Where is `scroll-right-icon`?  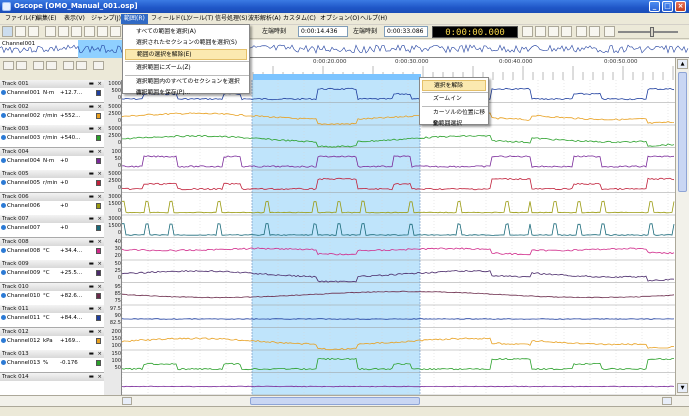 scroll-right-icon is located at coordinates (667, 401).